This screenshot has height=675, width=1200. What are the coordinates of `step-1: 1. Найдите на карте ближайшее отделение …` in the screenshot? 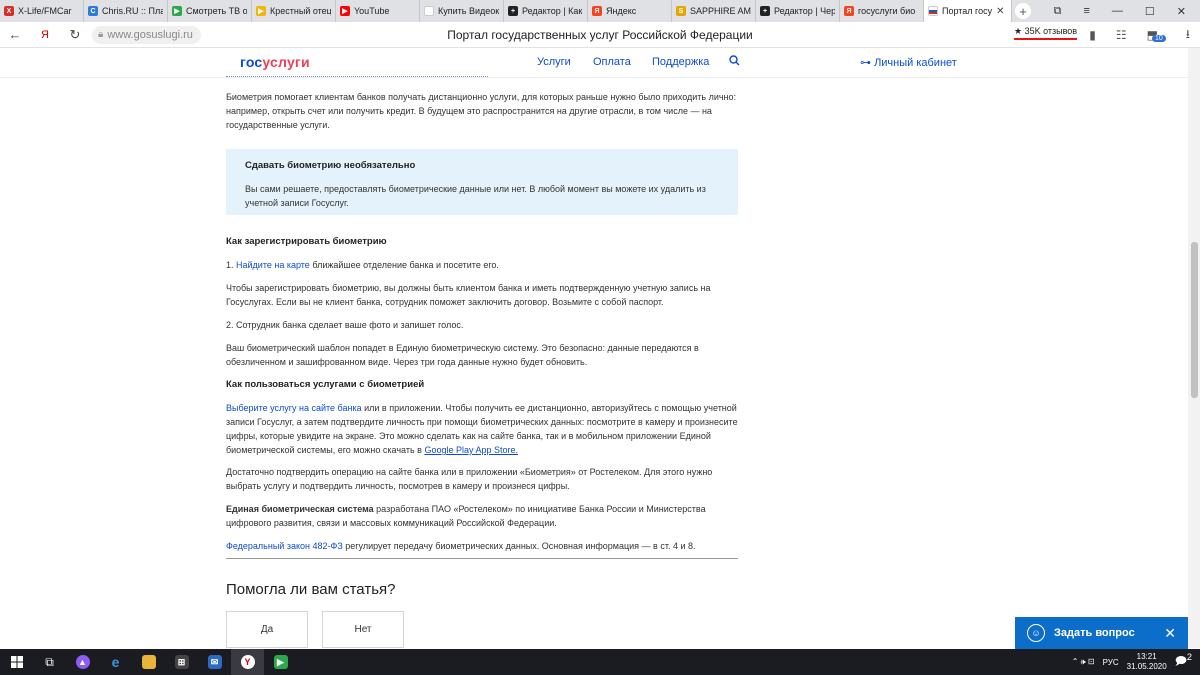 It's located at (482, 265).